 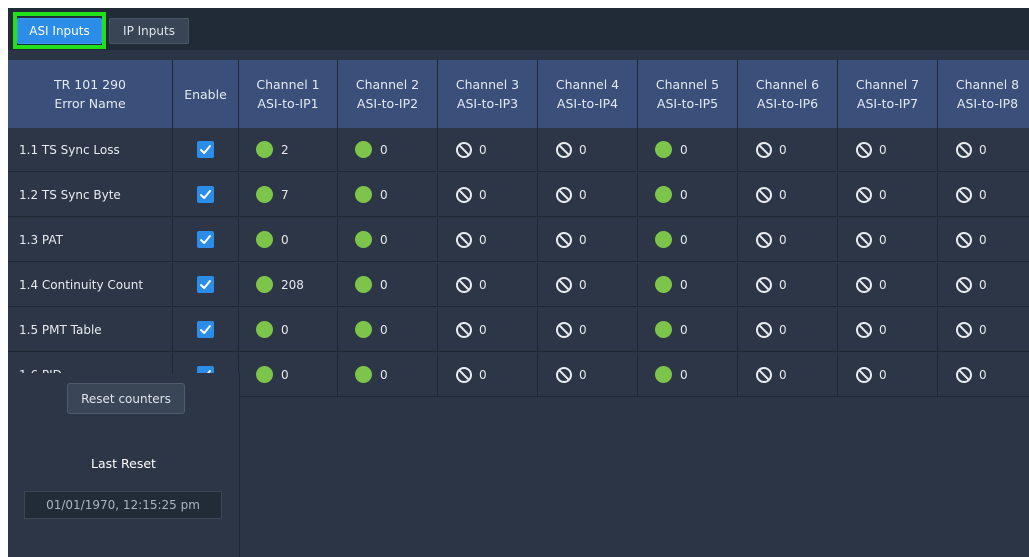 I want to click on header-channel-7-line-2: ASI-to-IP7, so click(x=887, y=103).